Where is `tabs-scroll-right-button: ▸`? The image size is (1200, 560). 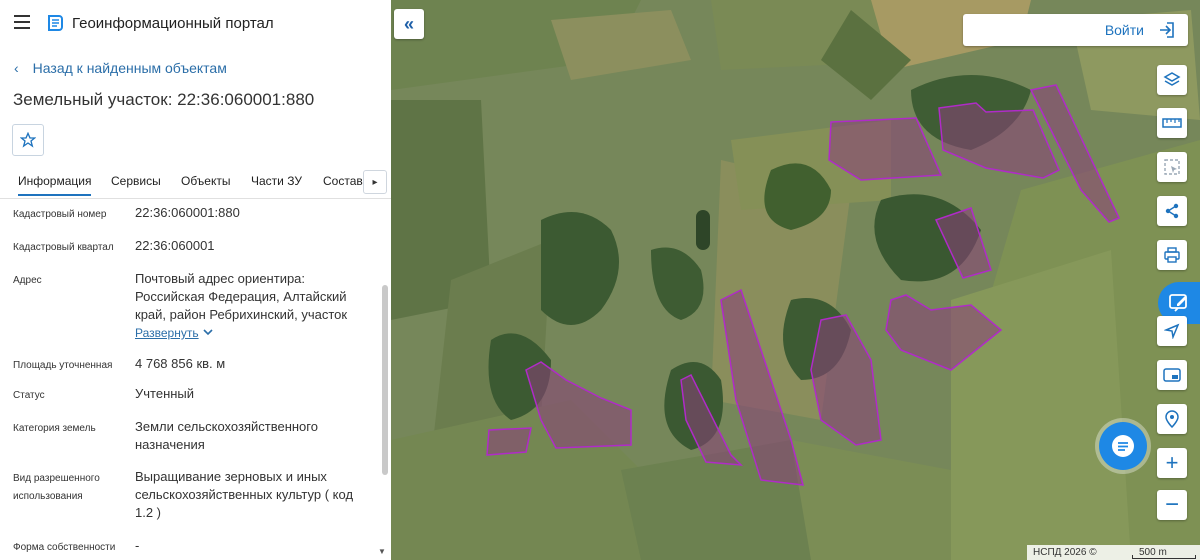 tabs-scroll-right-button: ▸ is located at coordinates (375, 182).